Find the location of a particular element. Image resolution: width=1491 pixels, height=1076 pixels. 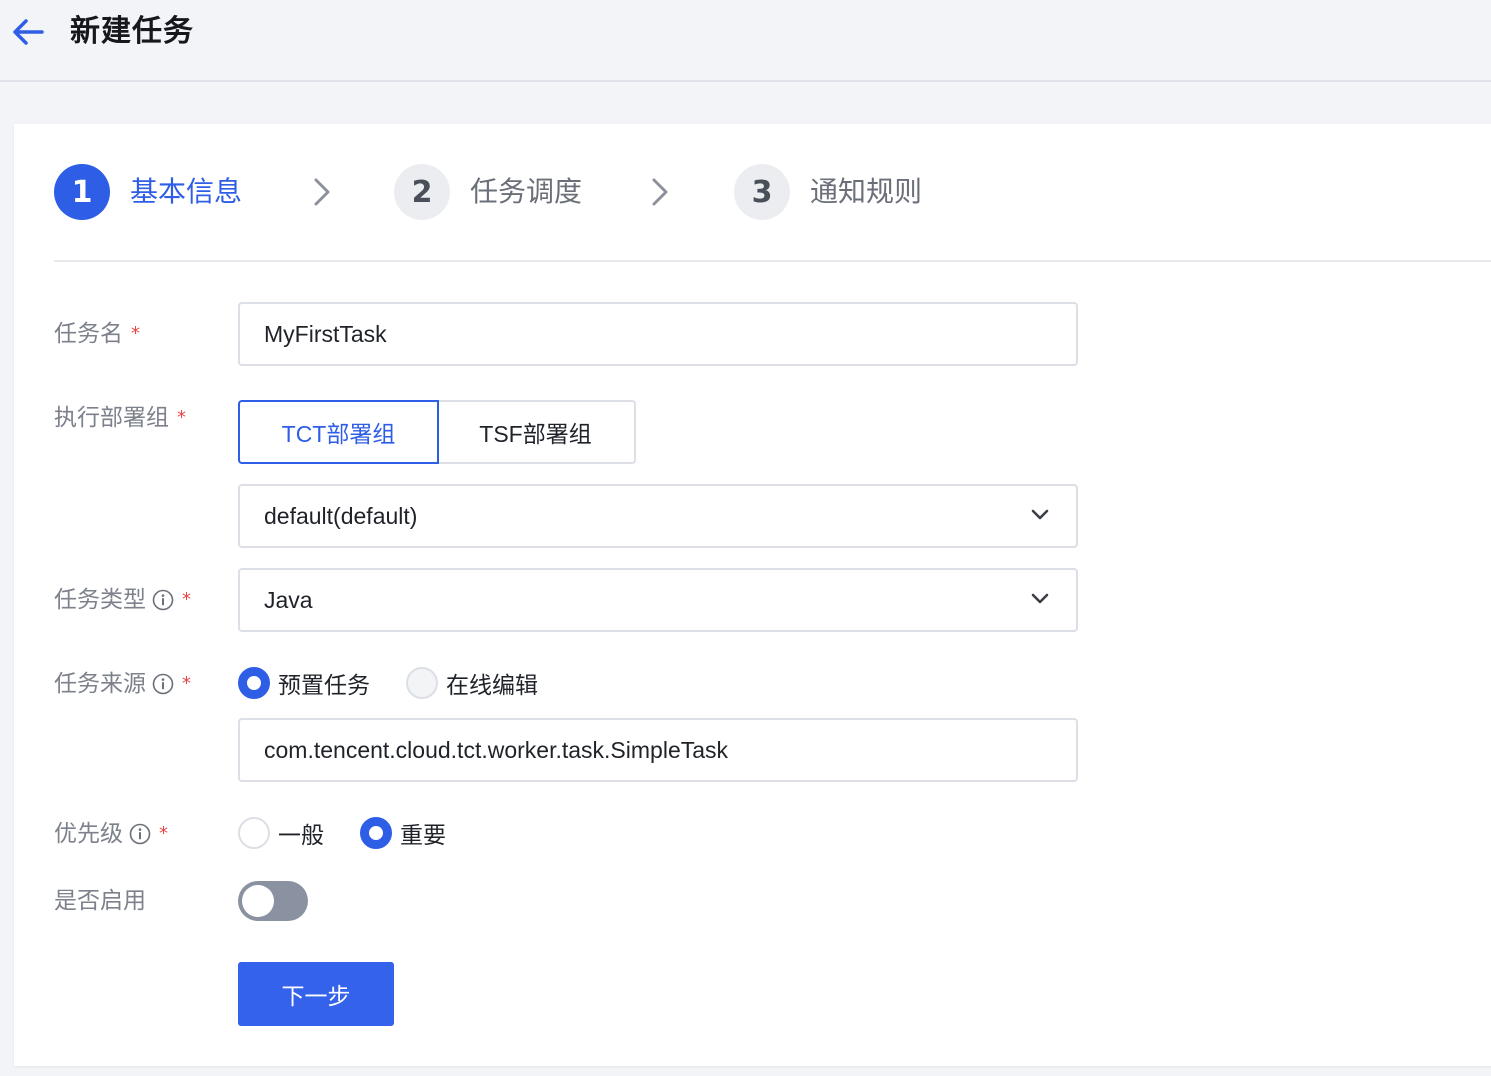

step-basic-info: 1 基本信息 is located at coordinates (148, 192).